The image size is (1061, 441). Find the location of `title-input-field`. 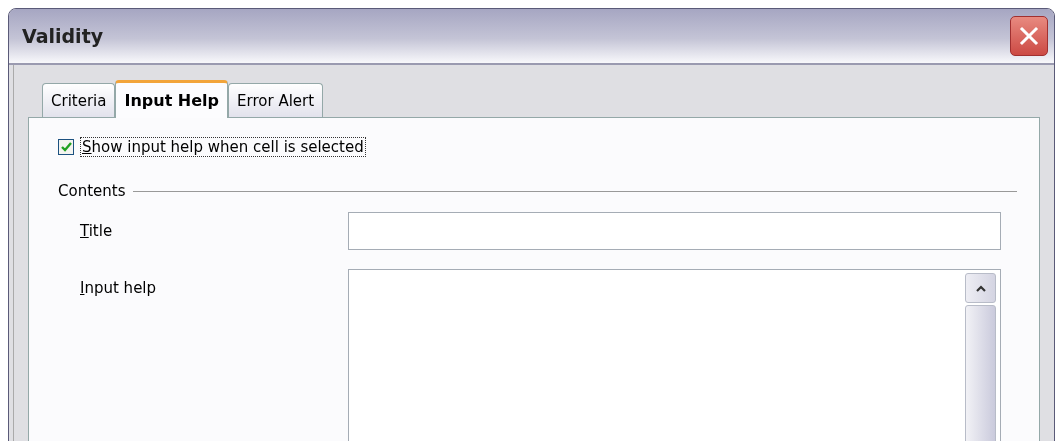

title-input-field is located at coordinates (674, 231).